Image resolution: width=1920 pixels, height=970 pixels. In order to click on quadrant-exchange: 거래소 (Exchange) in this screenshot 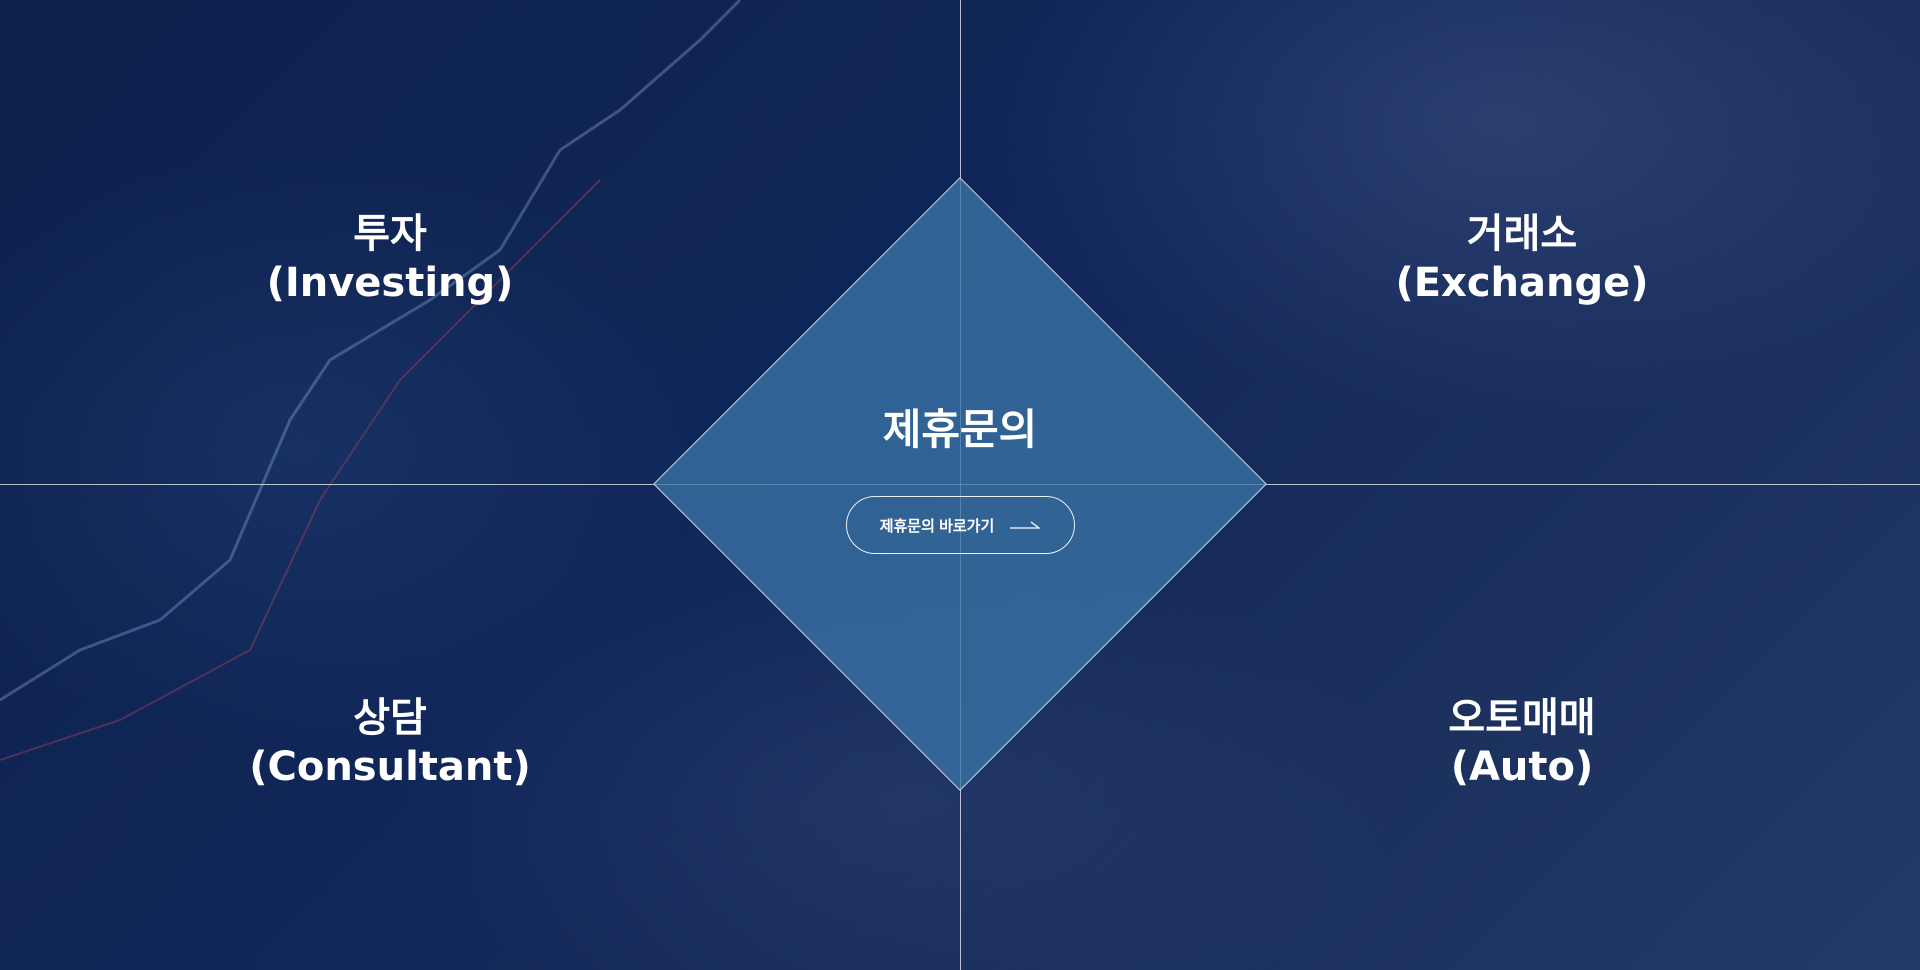, I will do `click(1522, 259)`.